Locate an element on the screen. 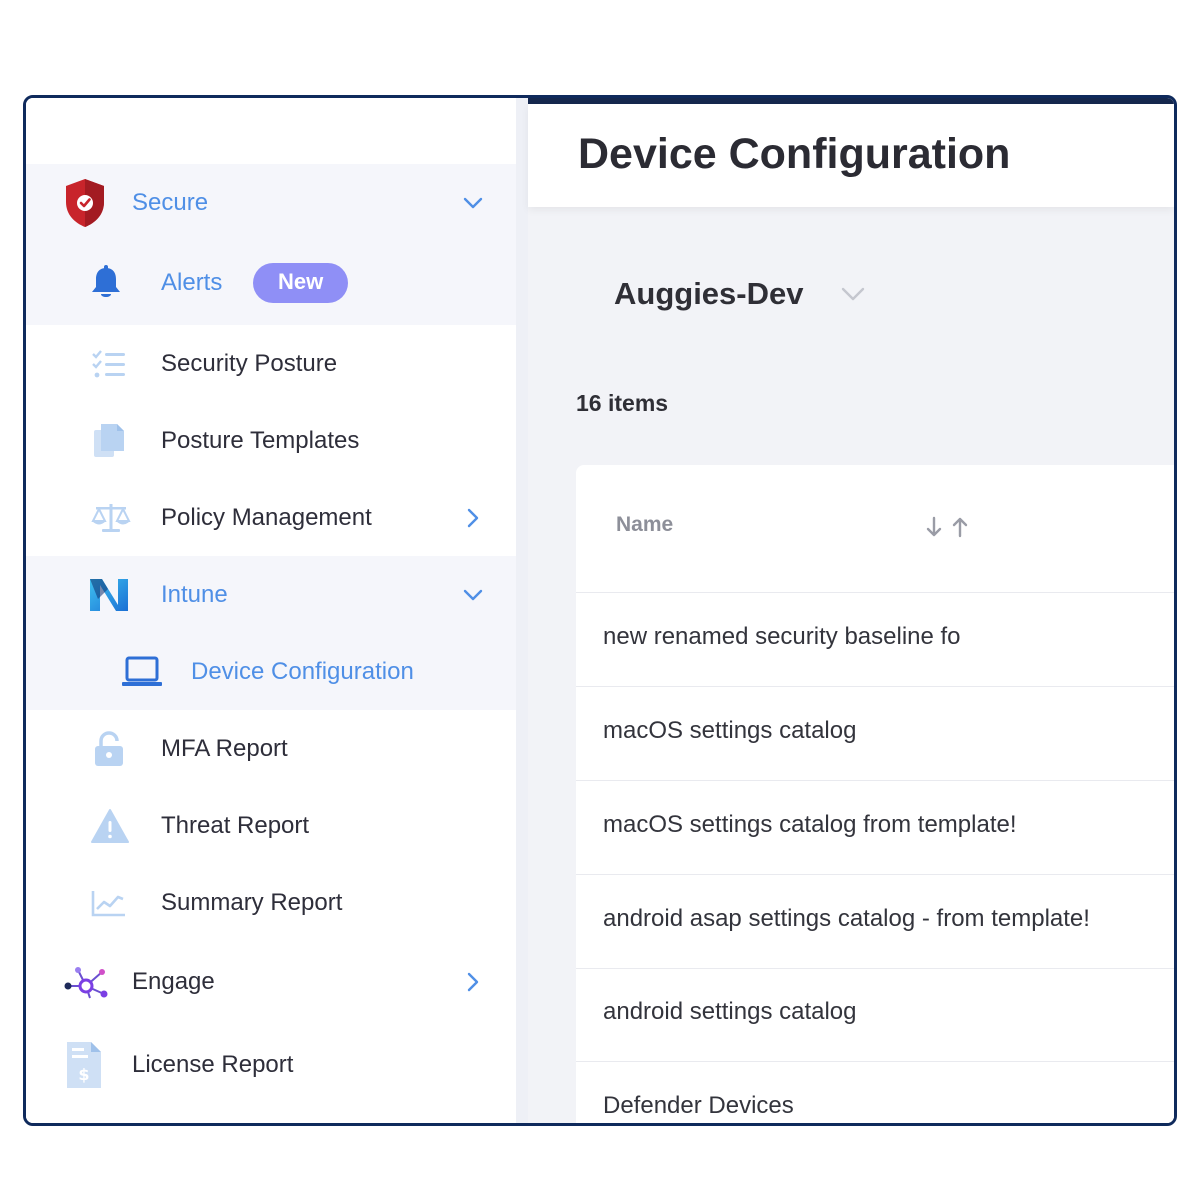  laptop-icon is located at coordinates (142, 672).